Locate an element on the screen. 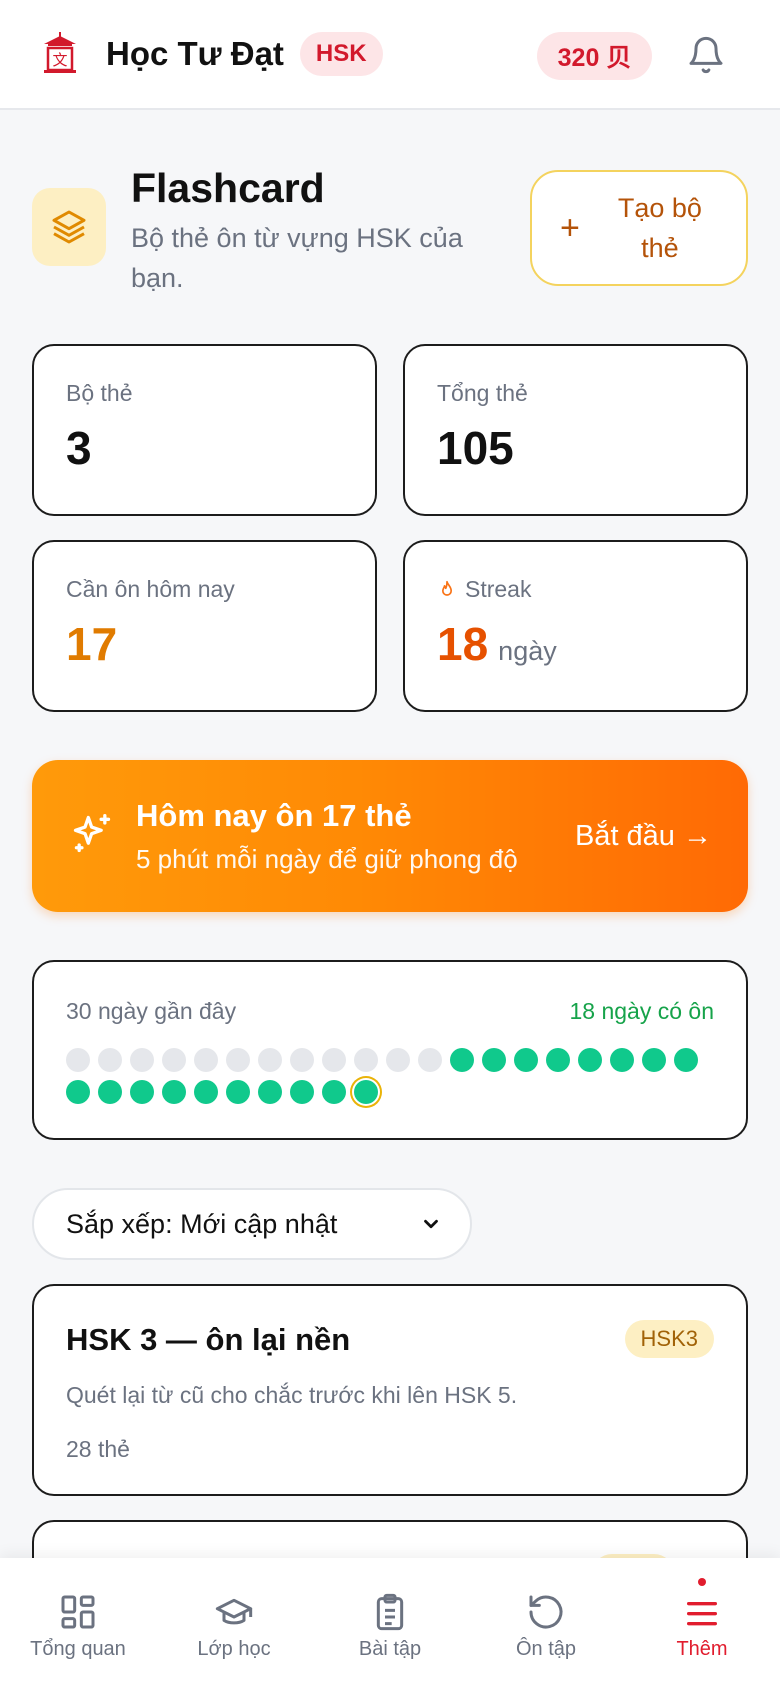 This screenshot has width=780, height=1688. create-deck-button: + Tạo bộ thẻ is located at coordinates (639, 228).